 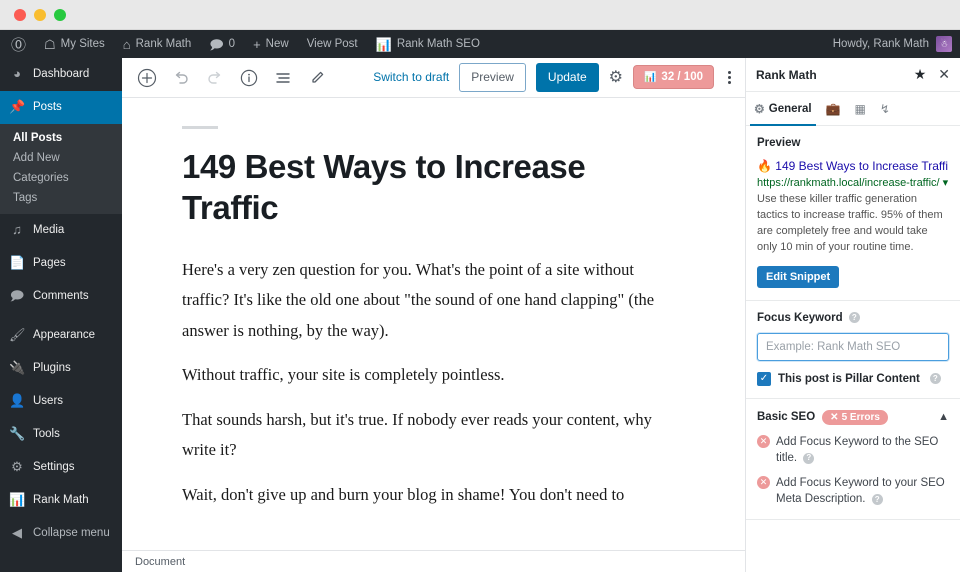 I want to click on submenu-item-categories: Categories, so click(x=61, y=178).